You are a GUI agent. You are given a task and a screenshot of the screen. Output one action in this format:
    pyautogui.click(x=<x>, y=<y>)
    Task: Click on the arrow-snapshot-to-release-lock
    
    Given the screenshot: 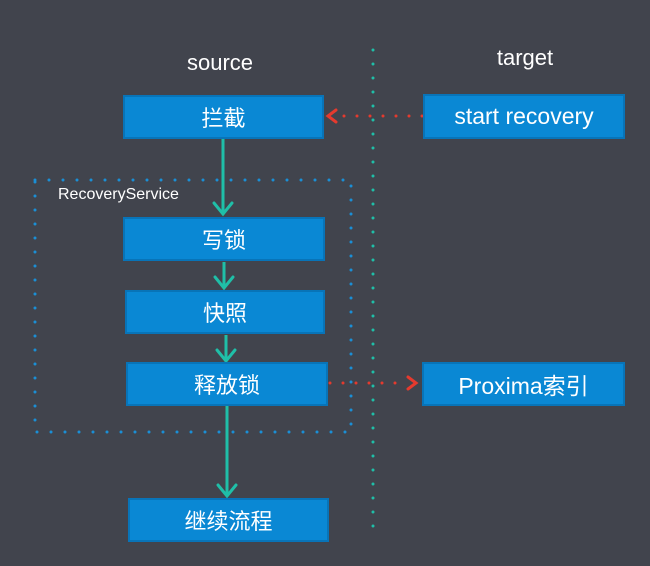 What is the action you would take?
    pyautogui.click(x=226, y=349)
    